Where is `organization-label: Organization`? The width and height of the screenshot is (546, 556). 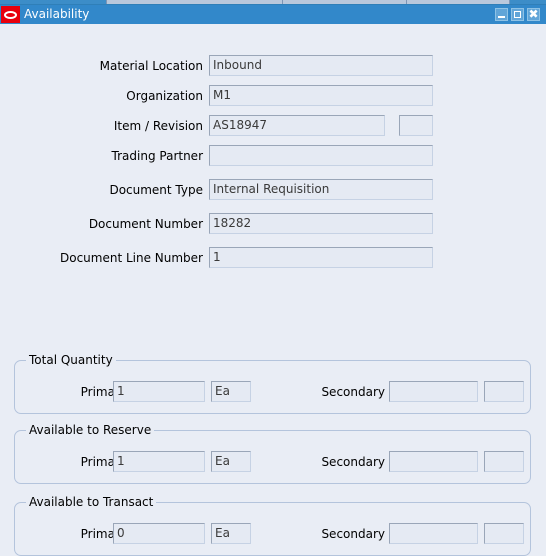 organization-label: Organization is located at coordinates (164, 96).